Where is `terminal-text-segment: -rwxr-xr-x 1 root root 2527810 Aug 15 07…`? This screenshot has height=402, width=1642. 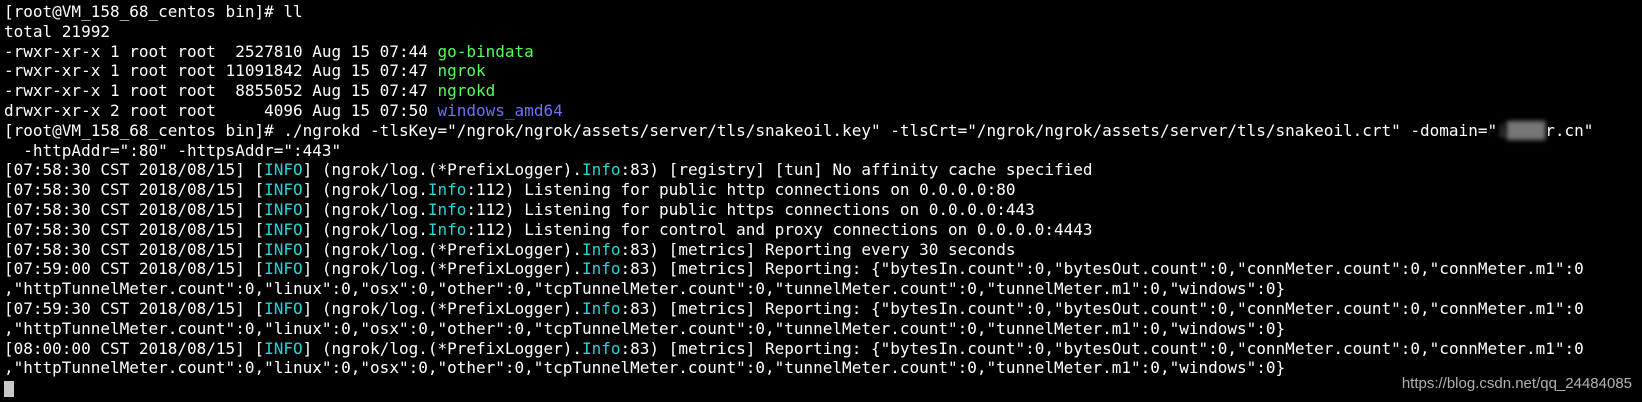
terminal-text-segment: -rwxr-xr-x 1 root root 2527810 Aug 15 07… is located at coordinates (221, 51).